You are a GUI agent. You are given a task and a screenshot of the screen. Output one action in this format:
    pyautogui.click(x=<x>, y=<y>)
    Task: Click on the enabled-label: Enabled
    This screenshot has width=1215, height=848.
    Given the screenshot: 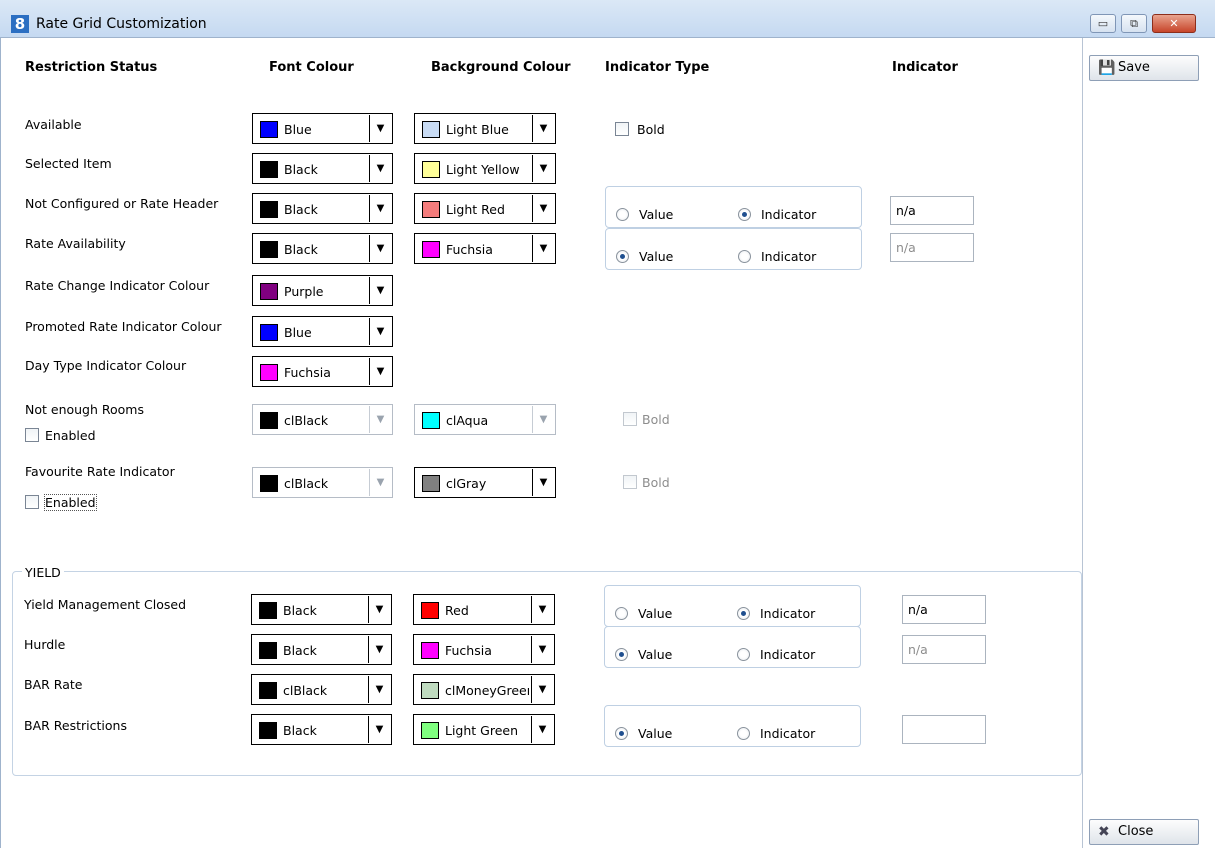 What is the action you would take?
    pyautogui.click(x=70, y=435)
    